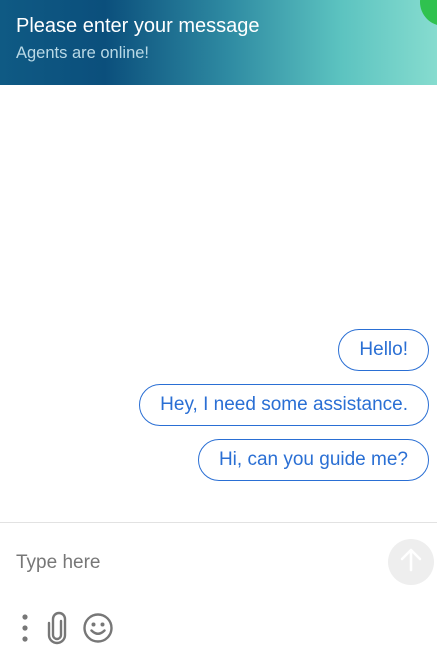  I want to click on attach-file-button, so click(57, 630).